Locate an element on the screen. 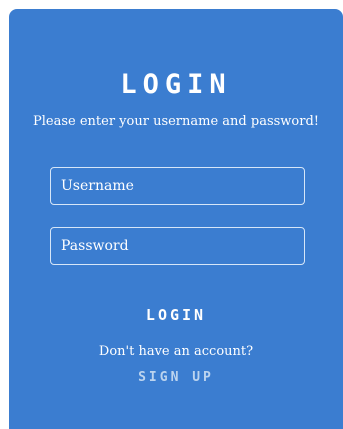  password-input is located at coordinates (177, 246).